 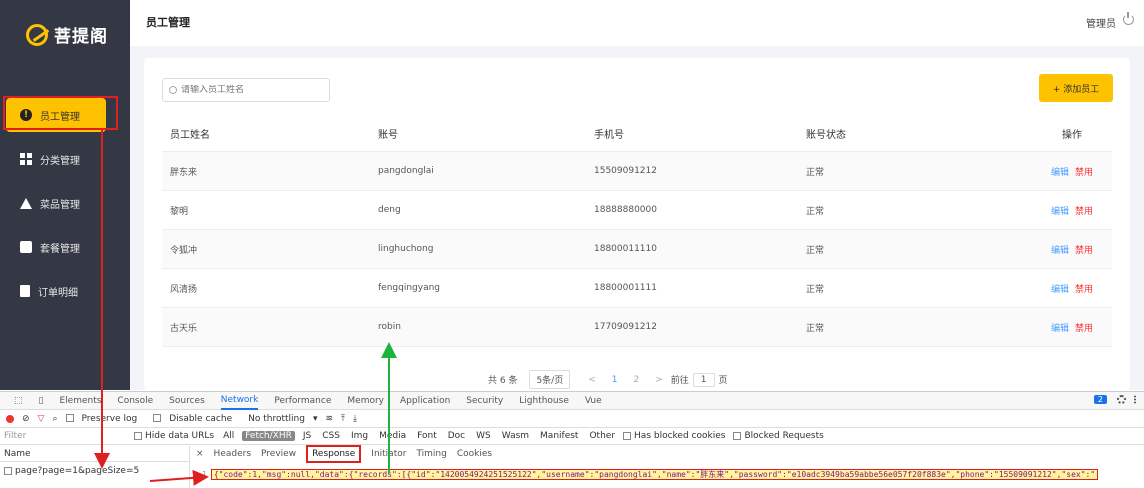 I want to click on type-filter-ws: WS, so click(x=483, y=436).